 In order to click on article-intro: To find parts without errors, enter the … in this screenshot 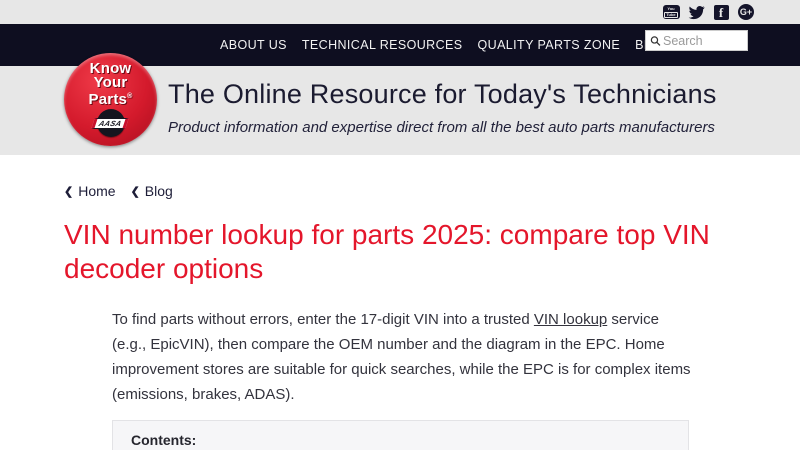, I will do `click(401, 357)`.